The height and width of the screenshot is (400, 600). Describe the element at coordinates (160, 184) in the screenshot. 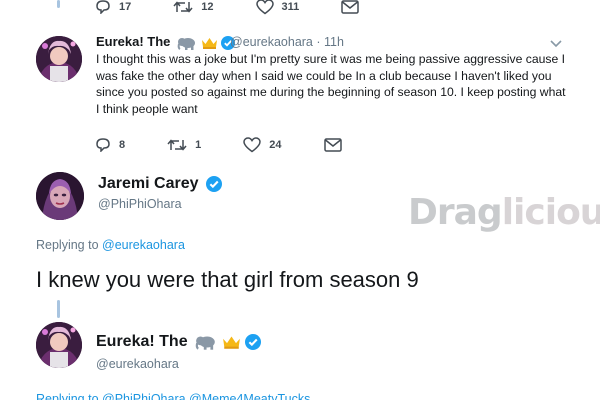

I see `display-name: Jaremi Carey` at that location.